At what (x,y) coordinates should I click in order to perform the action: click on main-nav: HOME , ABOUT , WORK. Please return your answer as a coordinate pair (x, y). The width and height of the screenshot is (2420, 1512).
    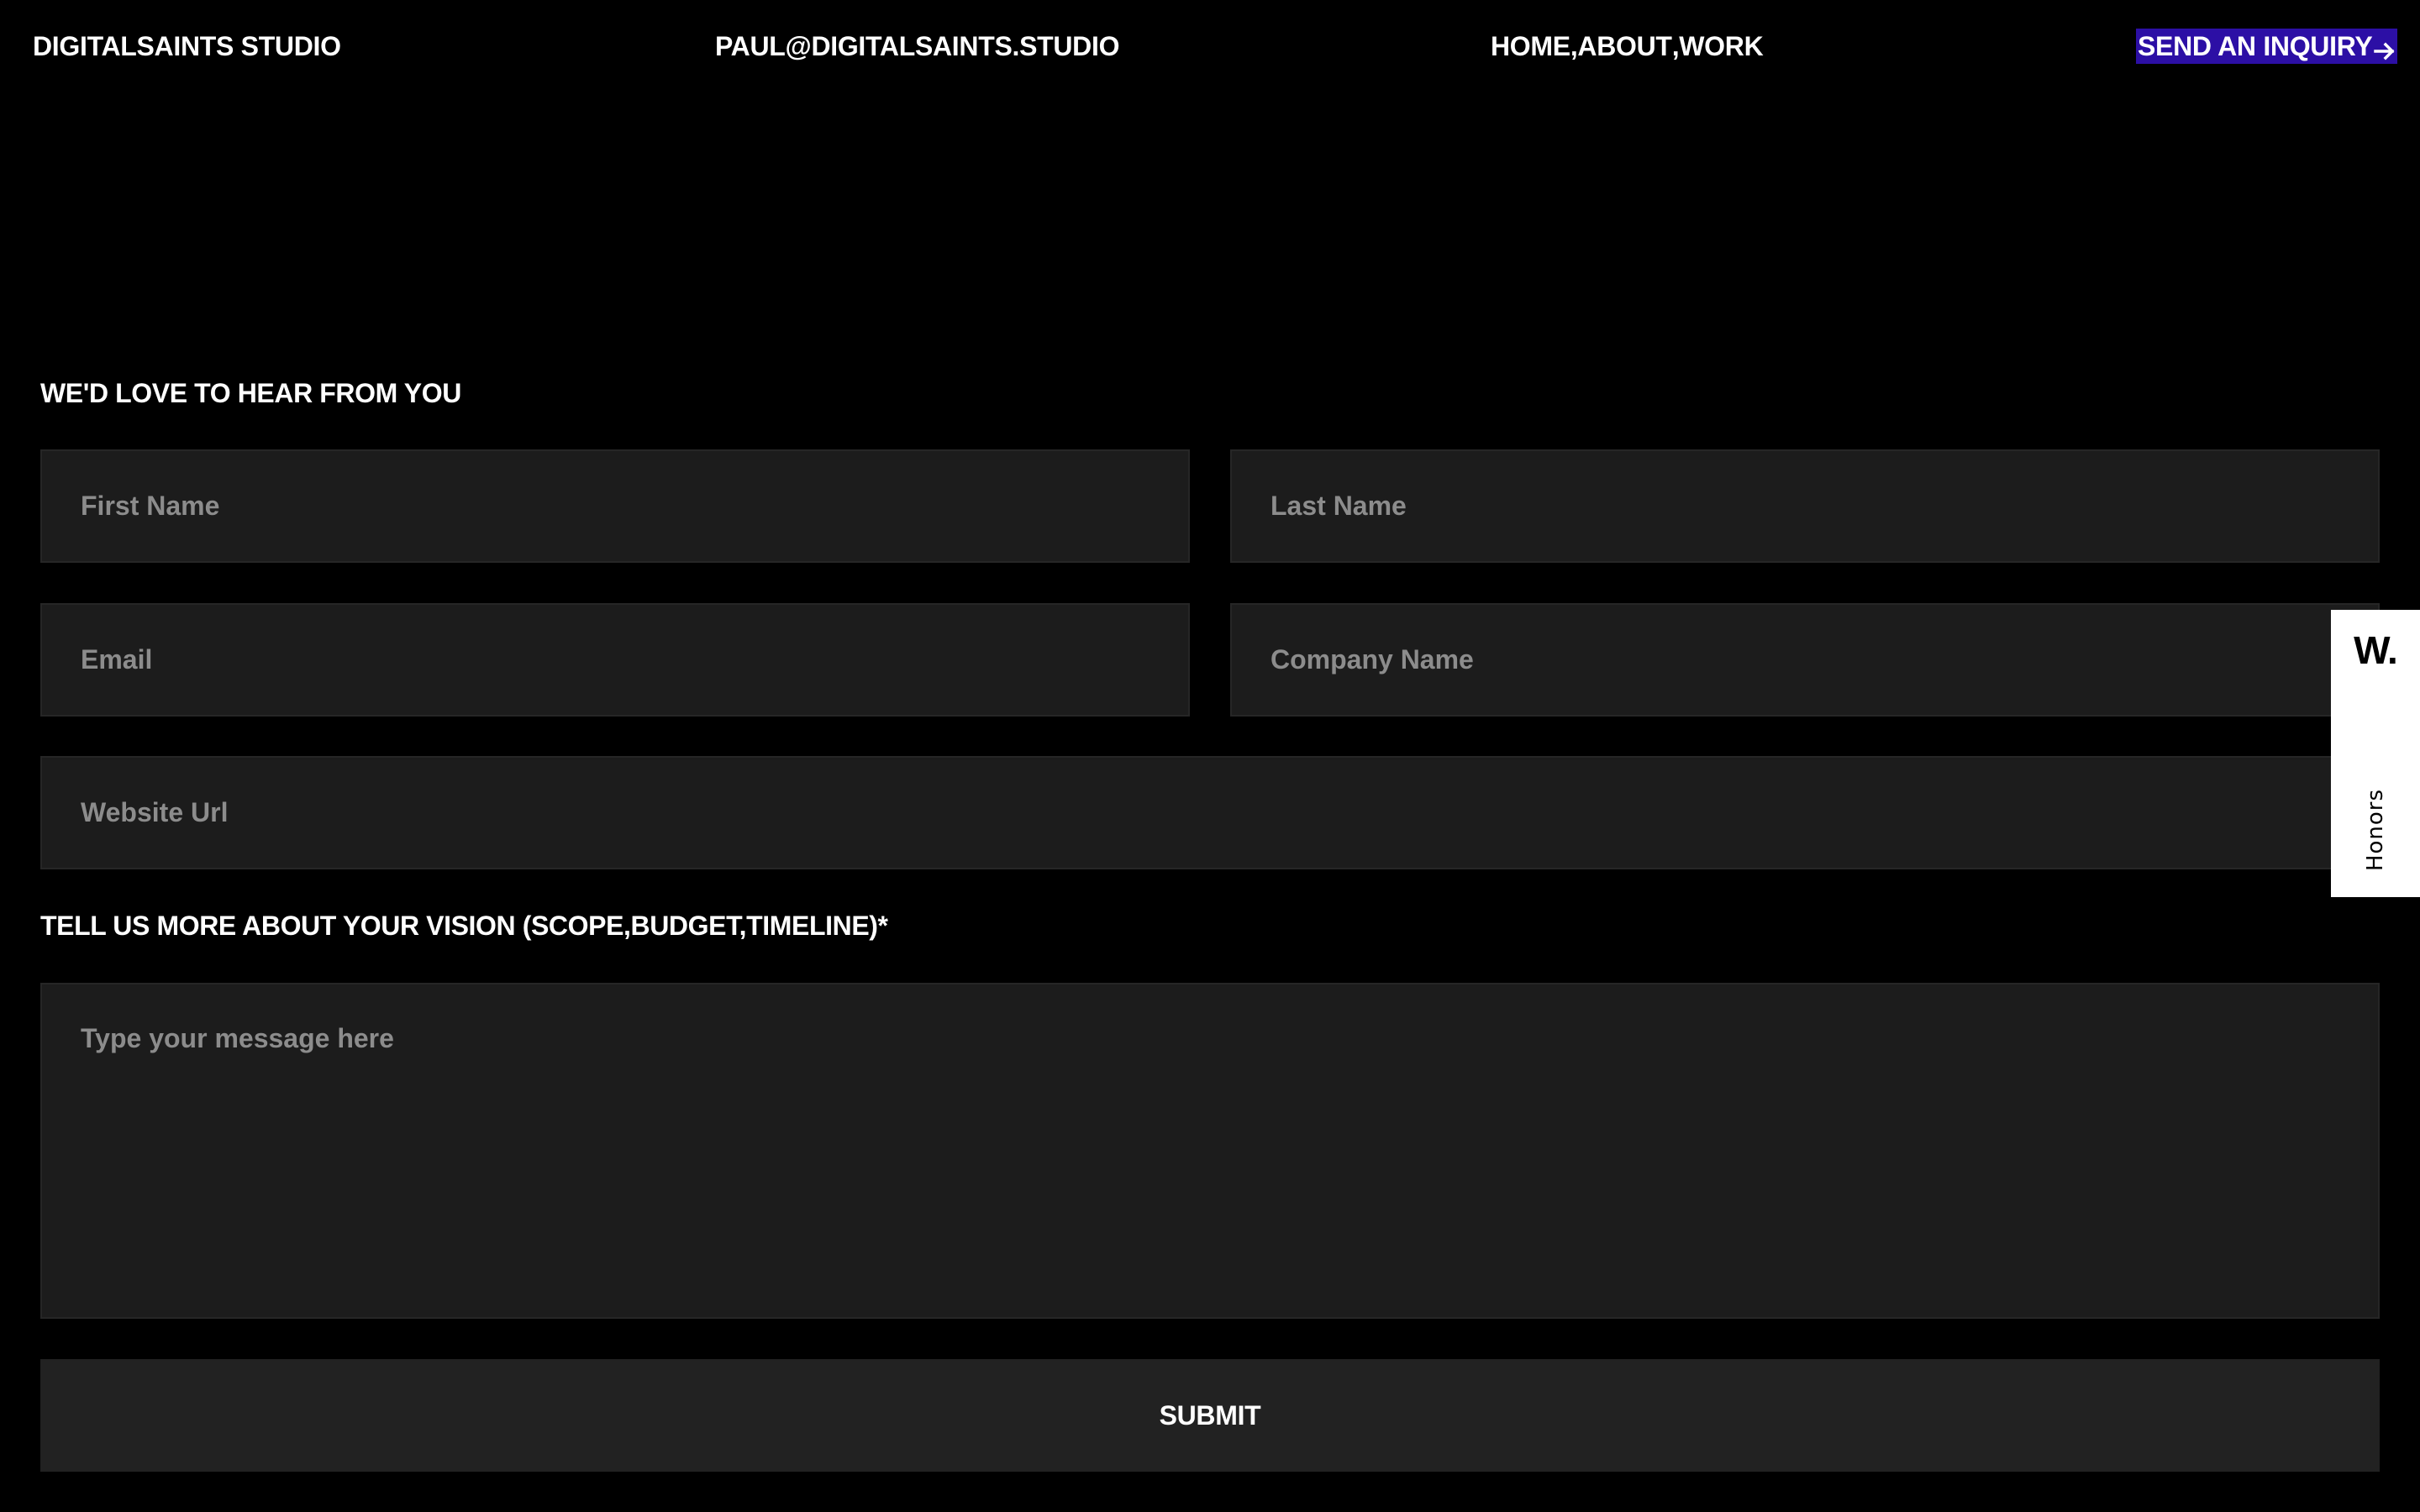
    Looking at the image, I should click on (1627, 46).